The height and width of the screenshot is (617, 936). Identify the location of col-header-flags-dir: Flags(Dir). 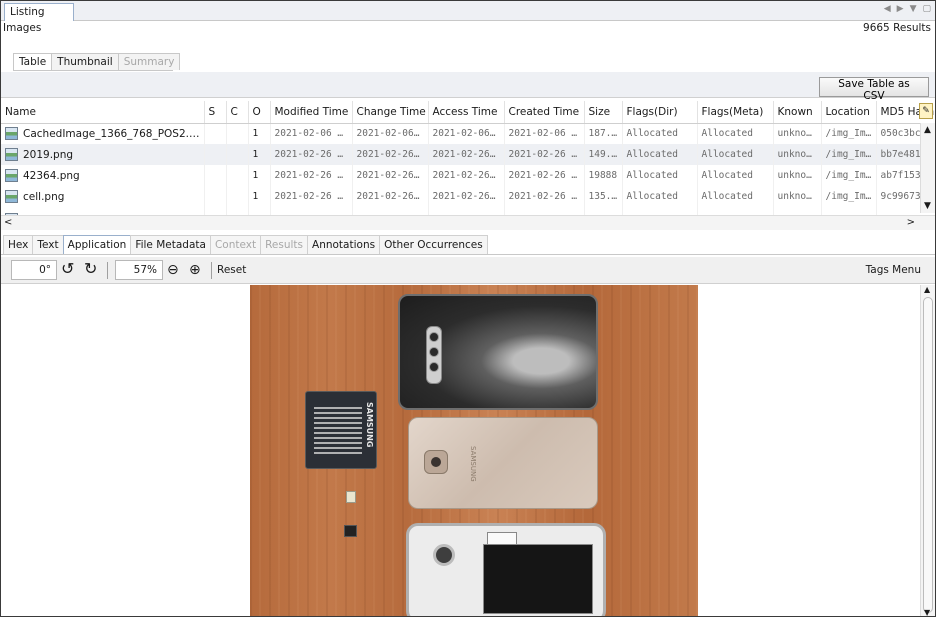
(660, 112).